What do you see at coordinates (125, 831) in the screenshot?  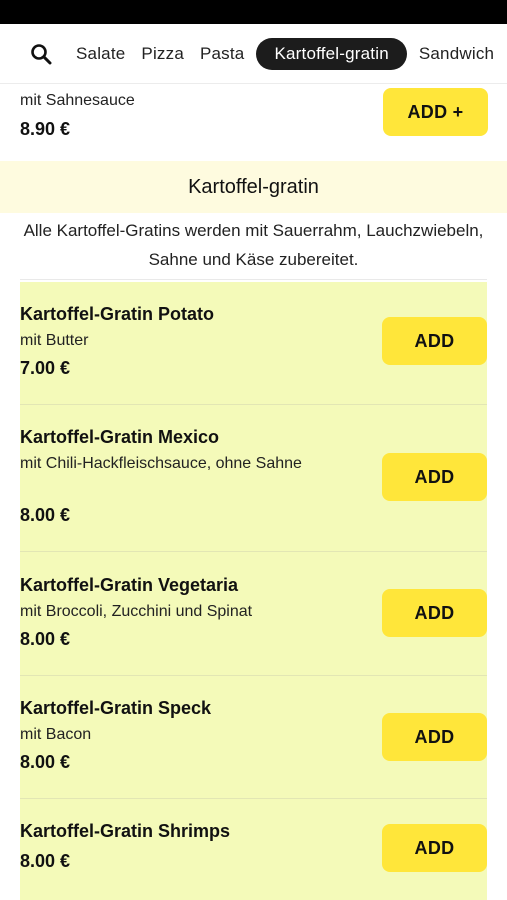 I see `item-name: Kartoffel-Gratin Shrimps` at bounding box center [125, 831].